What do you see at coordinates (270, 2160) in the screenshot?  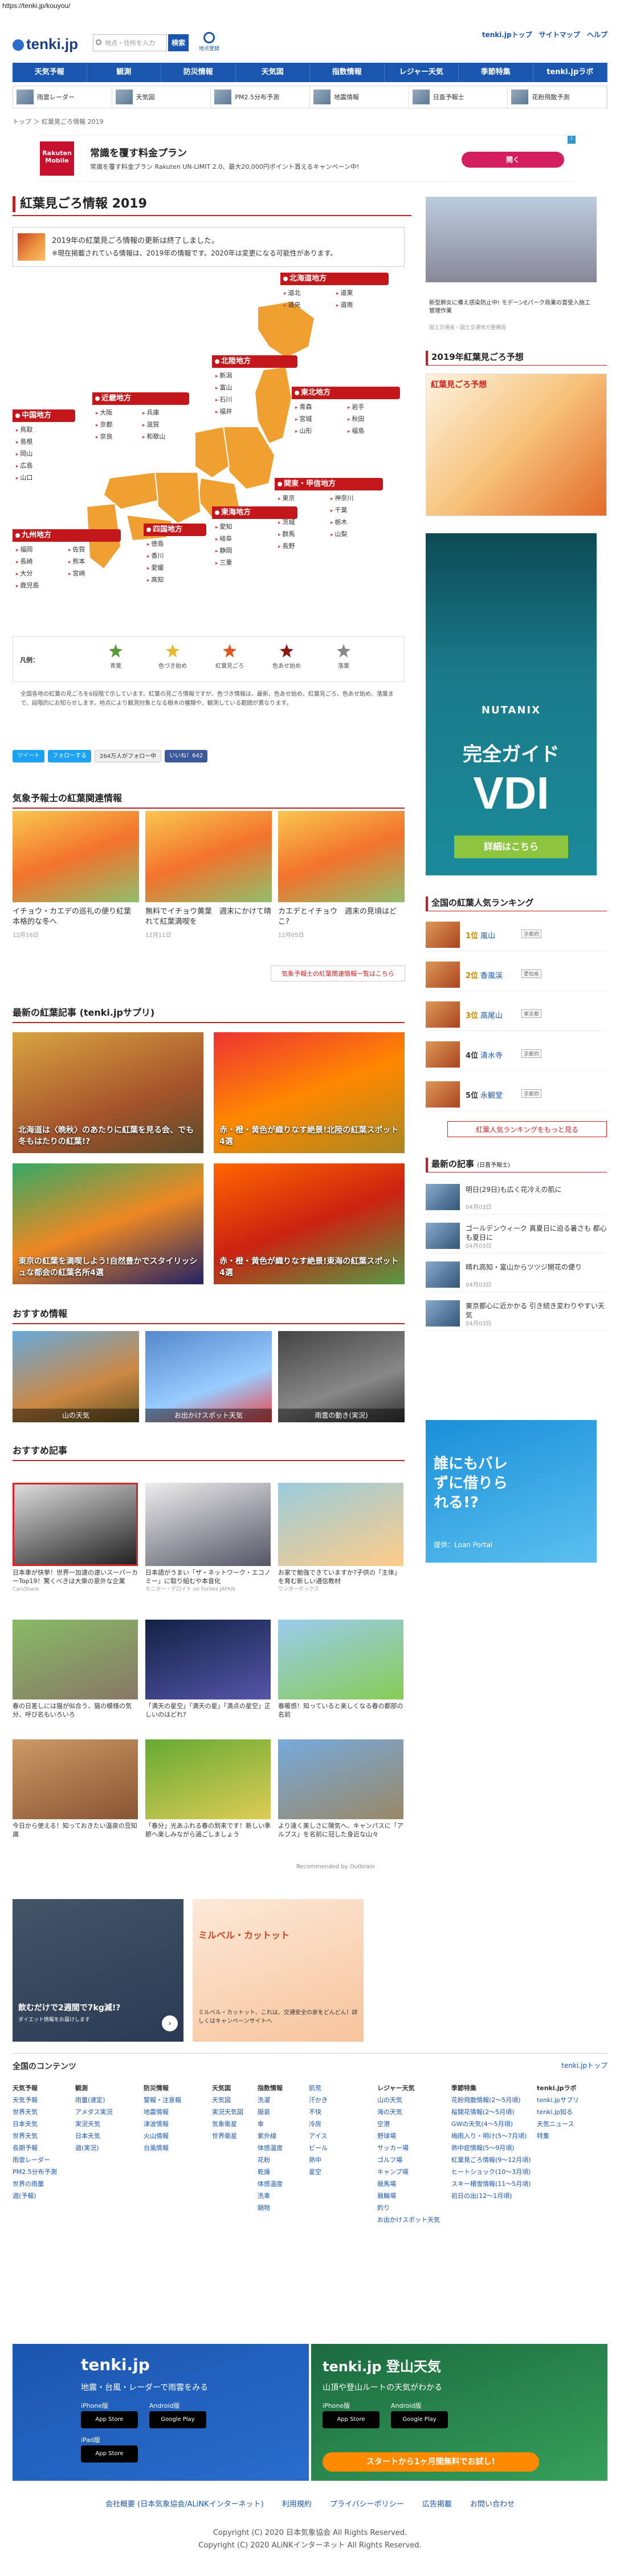 I see `footer-link: 花粉` at bounding box center [270, 2160].